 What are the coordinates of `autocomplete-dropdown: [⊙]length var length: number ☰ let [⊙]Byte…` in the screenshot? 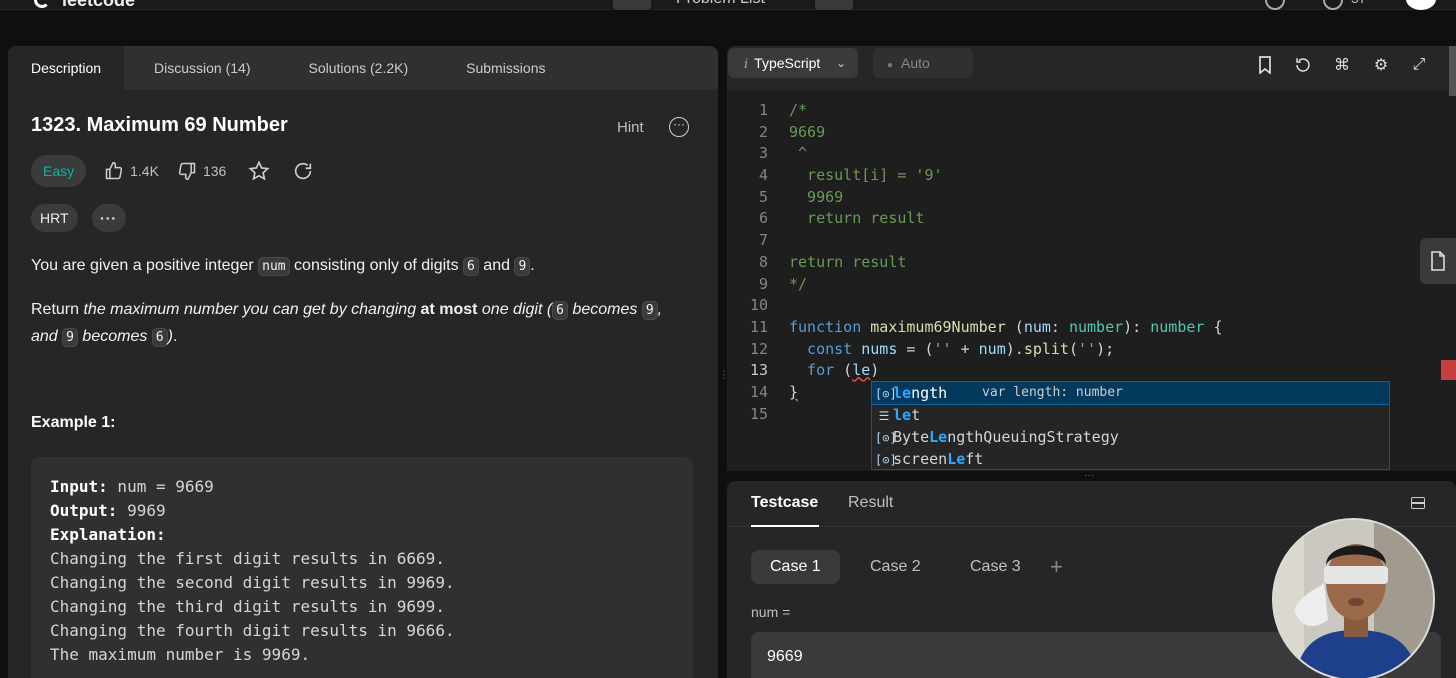 It's located at (1130, 425).